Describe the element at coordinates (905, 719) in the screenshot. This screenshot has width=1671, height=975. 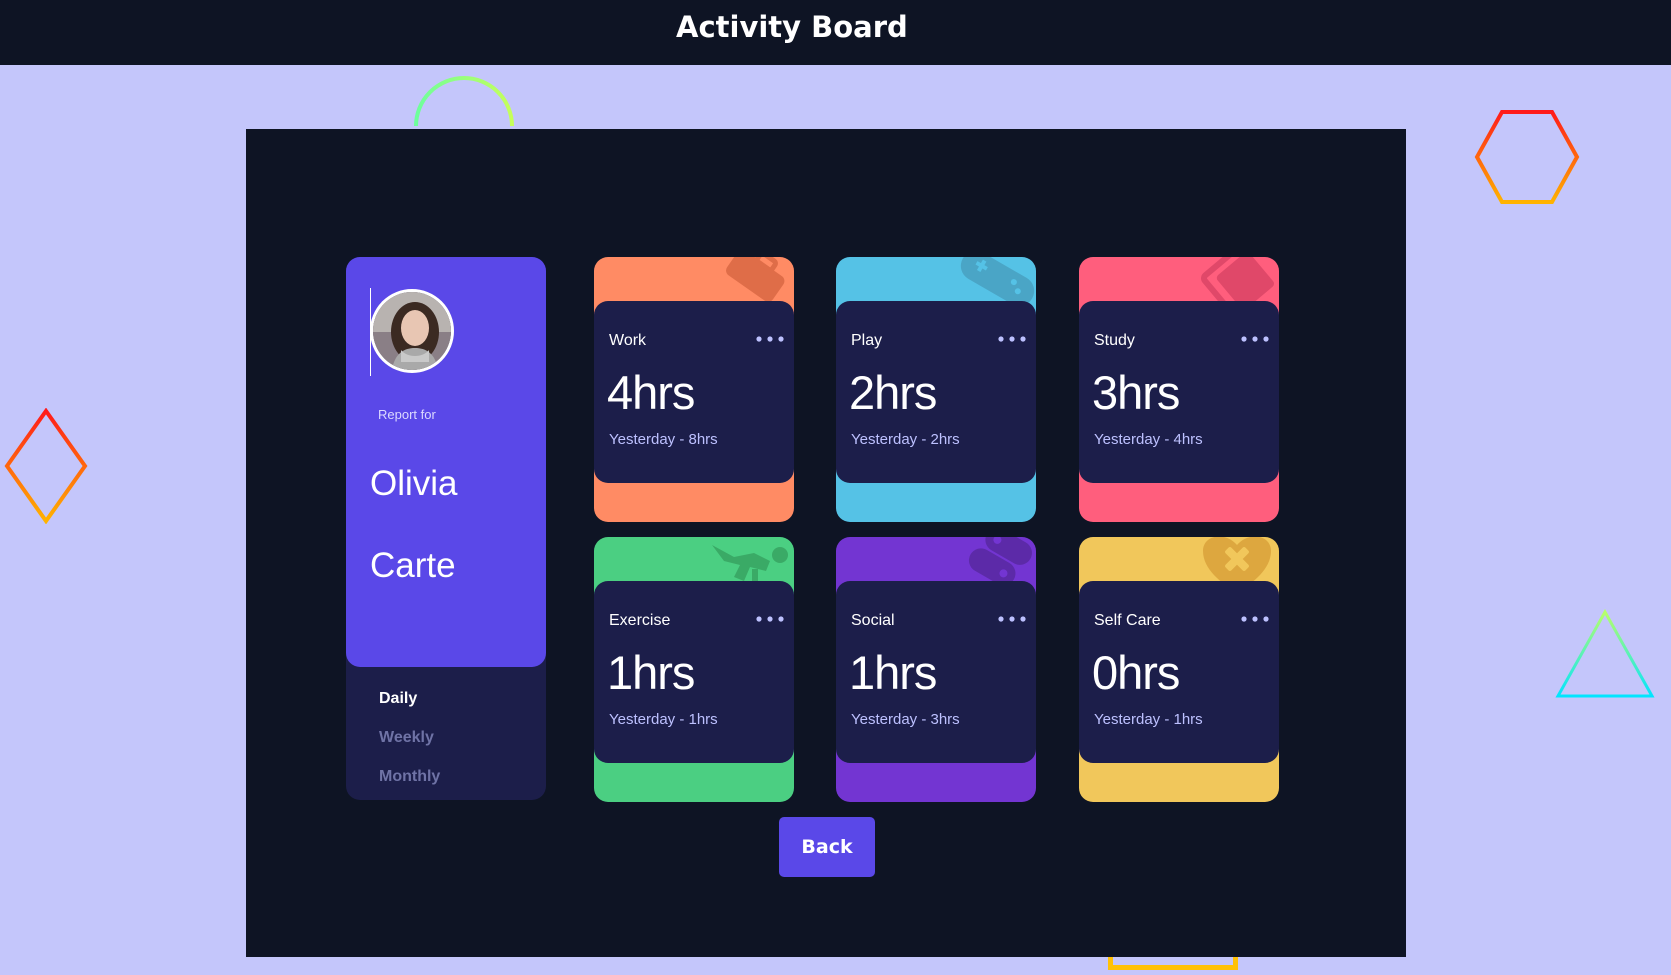
I see `activity-previous: Yesterday - 3hrs` at that location.